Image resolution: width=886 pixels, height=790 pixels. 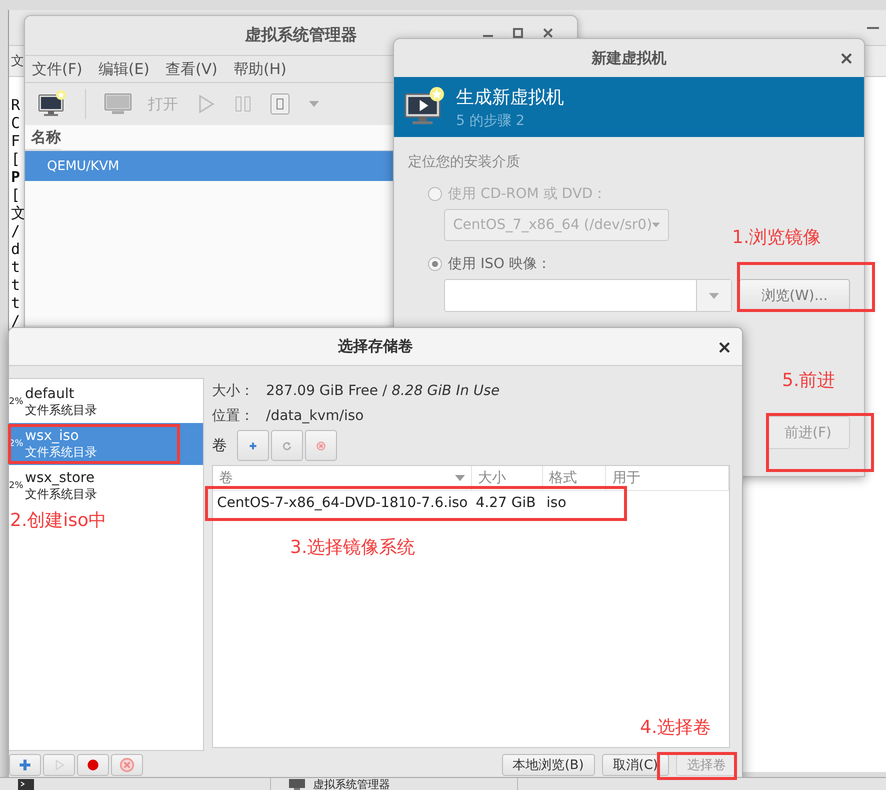 What do you see at coordinates (435, 264) in the screenshot?
I see `radio-button` at bounding box center [435, 264].